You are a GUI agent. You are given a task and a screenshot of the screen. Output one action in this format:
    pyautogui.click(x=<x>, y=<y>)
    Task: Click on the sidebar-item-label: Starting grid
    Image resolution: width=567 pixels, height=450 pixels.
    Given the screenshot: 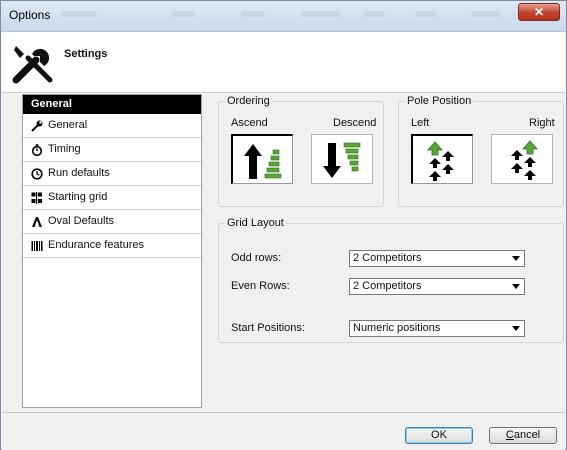 What is the action you would take?
    pyautogui.click(x=78, y=197)
    